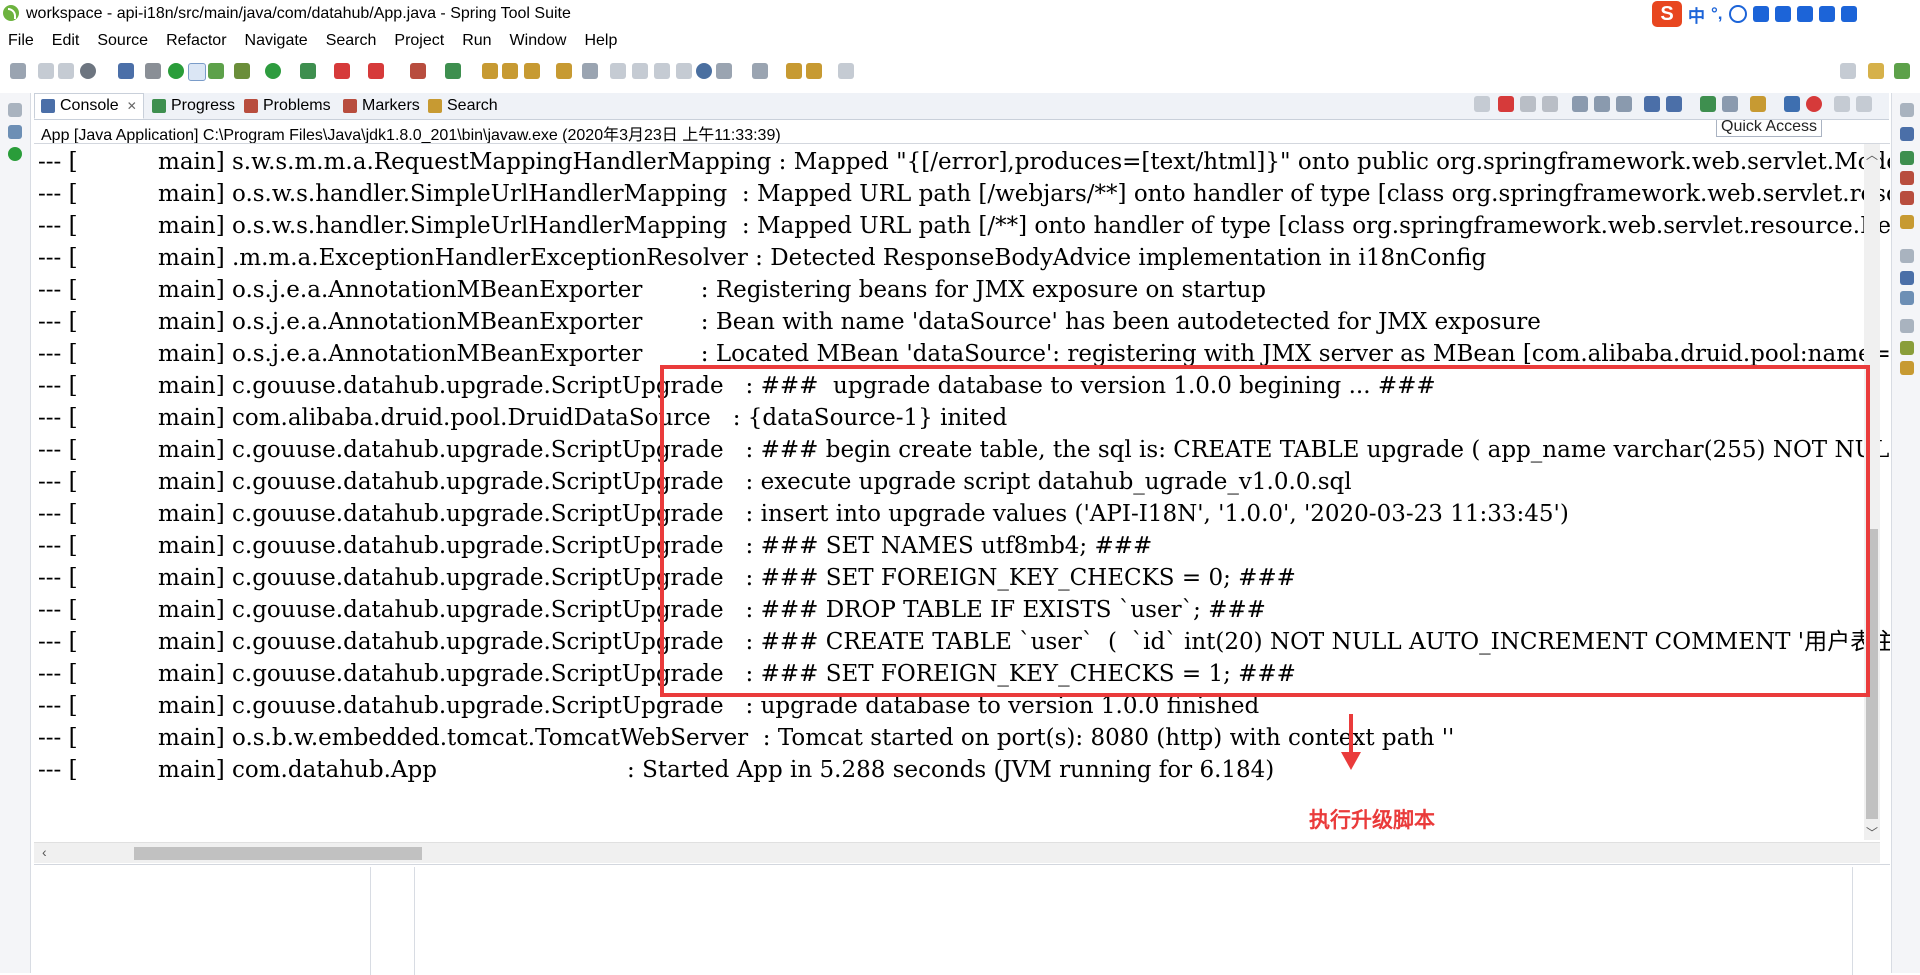  Describe the element at coordinates (1717, 14) in the screenshot. I see `ime-punctuation-icon: °,` at that location.